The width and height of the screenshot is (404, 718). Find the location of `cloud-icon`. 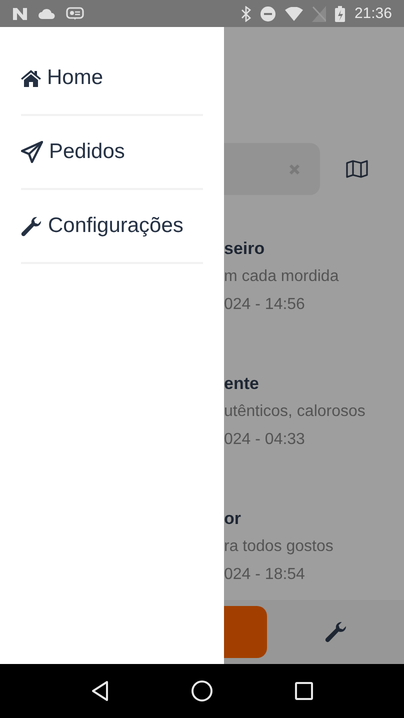

cloud-icon is located at coordinates (47, 14).